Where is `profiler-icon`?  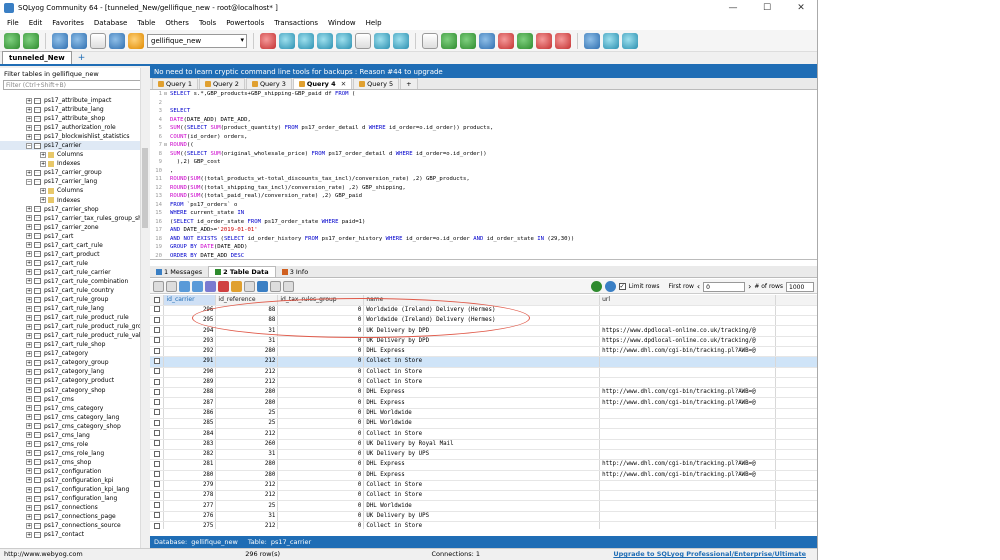
profiler-icon is located at coordinates (544, 40).